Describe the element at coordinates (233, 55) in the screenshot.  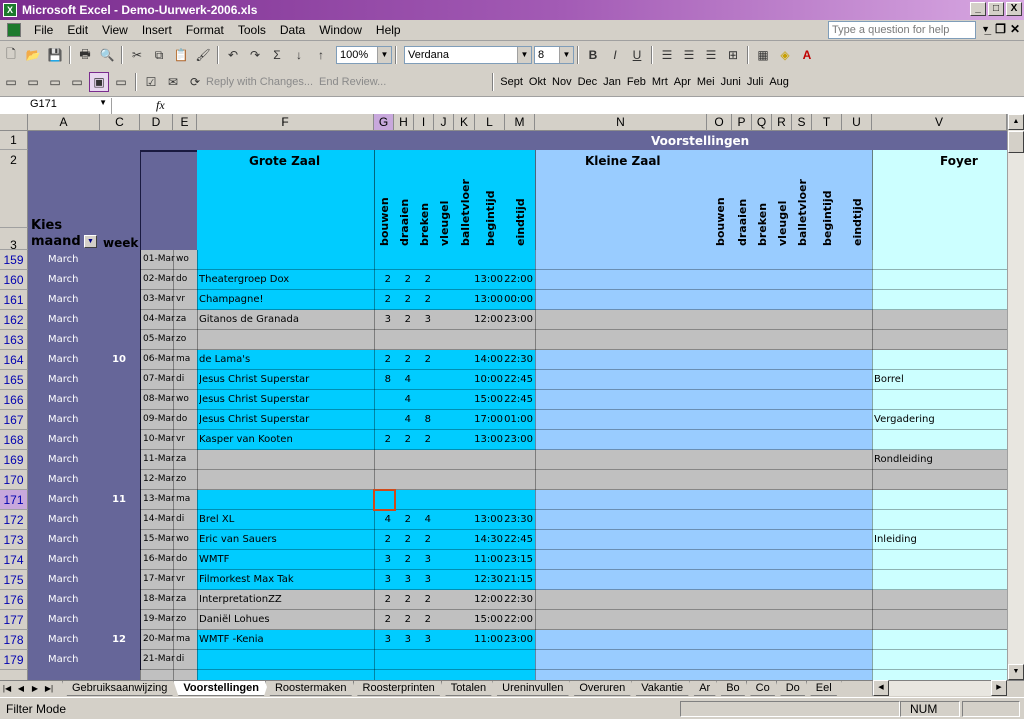
I see `undo-icon: ↶` at that location.